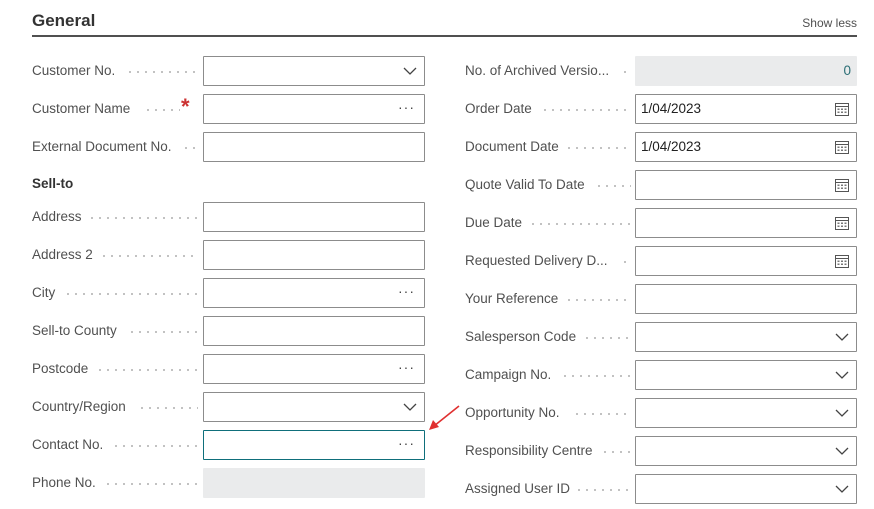 The width and height of the screenshot is (874, 509). I want to click on document-date-row: Document Date 1/04/2023, so click(661, 147).